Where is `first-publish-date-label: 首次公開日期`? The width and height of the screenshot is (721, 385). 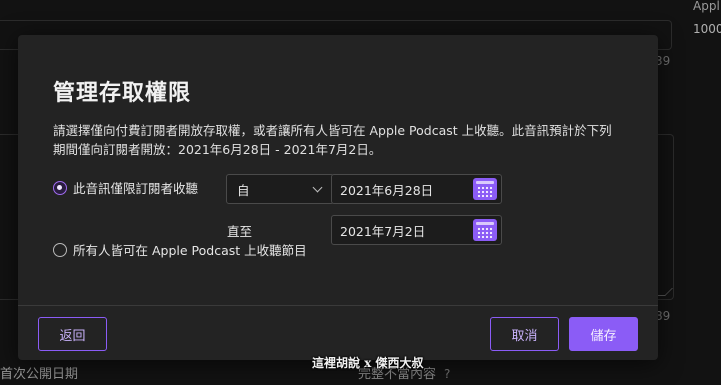 first-publish-date-label: 首次公開日期 is located at coordinates (39, 374).